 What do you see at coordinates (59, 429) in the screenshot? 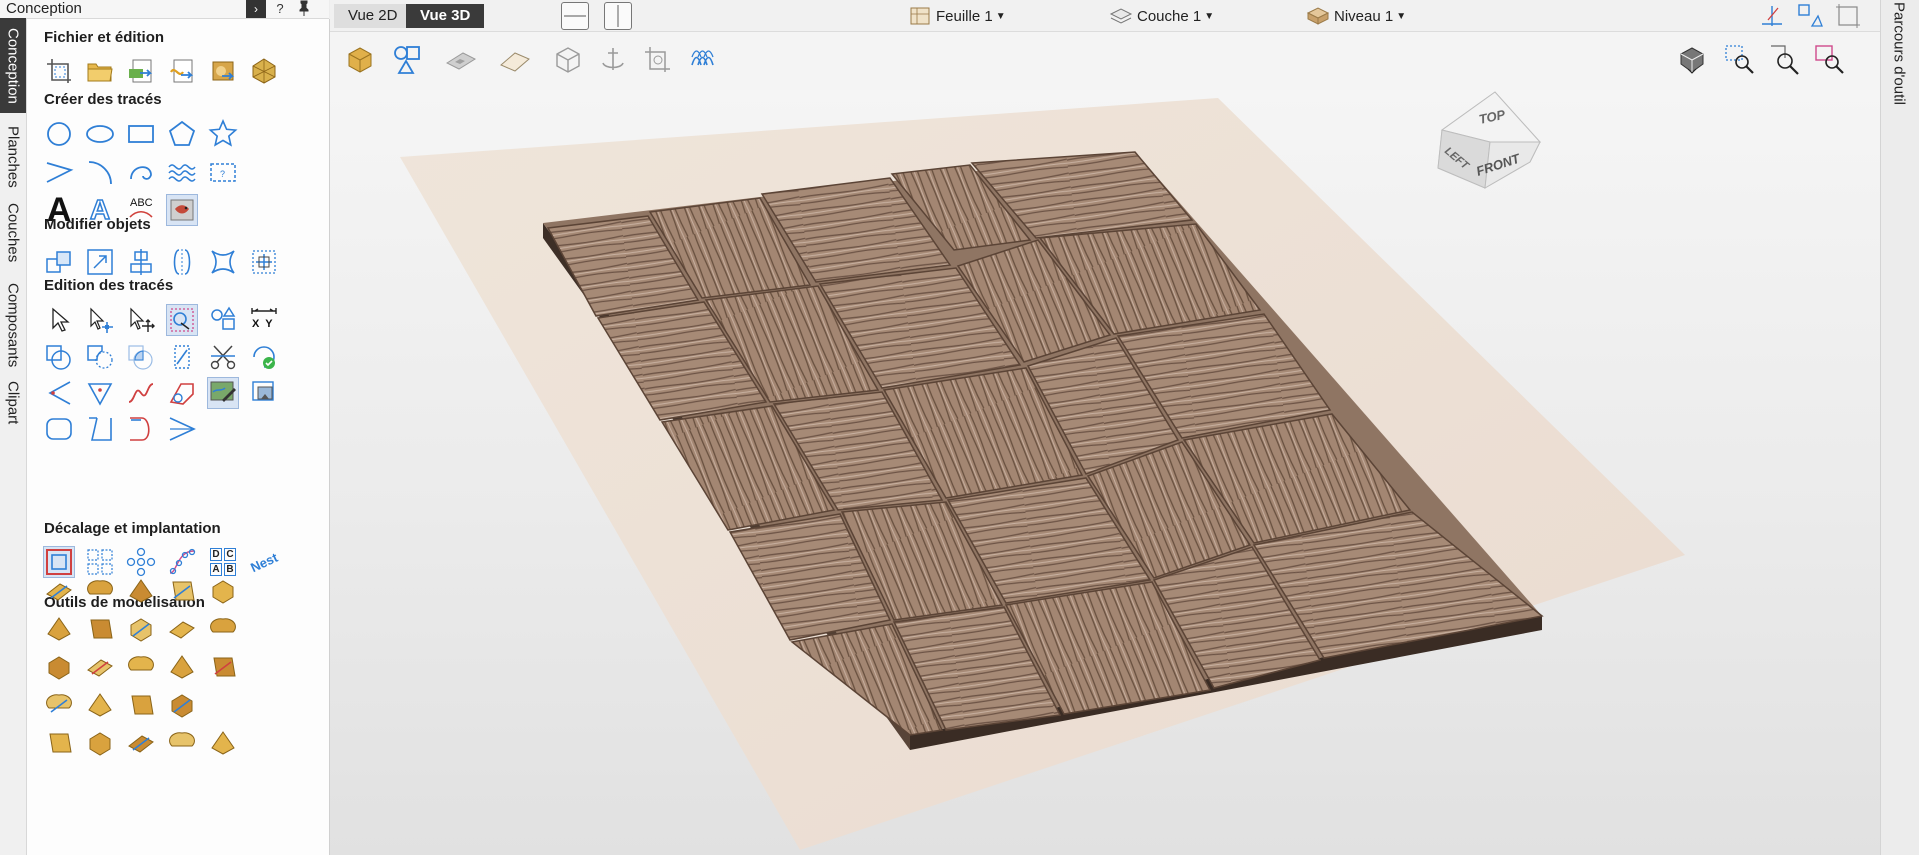
I see `rounded-rect-button` at bounding box center [59, 429].